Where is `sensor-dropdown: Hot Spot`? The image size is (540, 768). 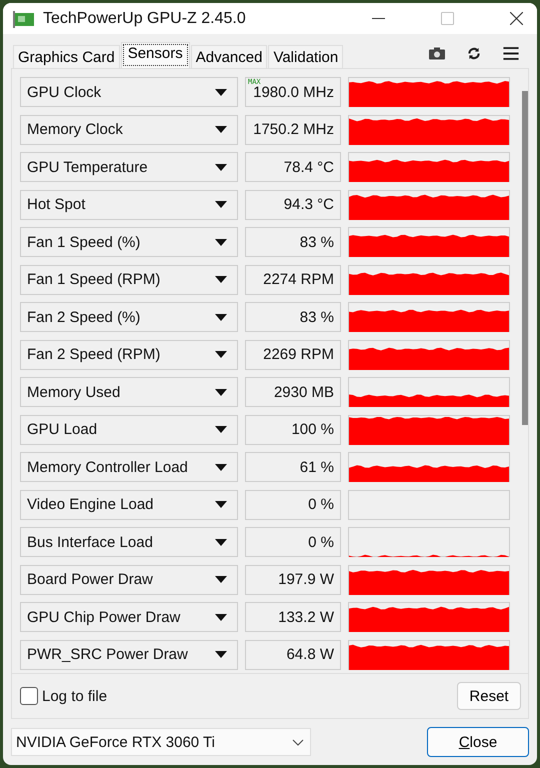
sensor-dropdown: Hot Spot is located at coordinates (129, 205).